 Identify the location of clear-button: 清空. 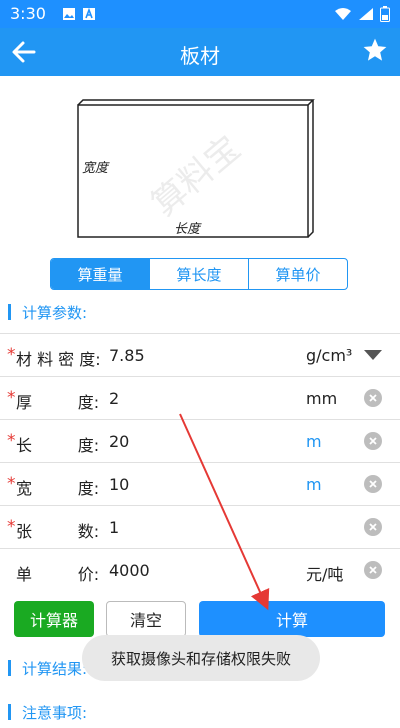
(146, 619).